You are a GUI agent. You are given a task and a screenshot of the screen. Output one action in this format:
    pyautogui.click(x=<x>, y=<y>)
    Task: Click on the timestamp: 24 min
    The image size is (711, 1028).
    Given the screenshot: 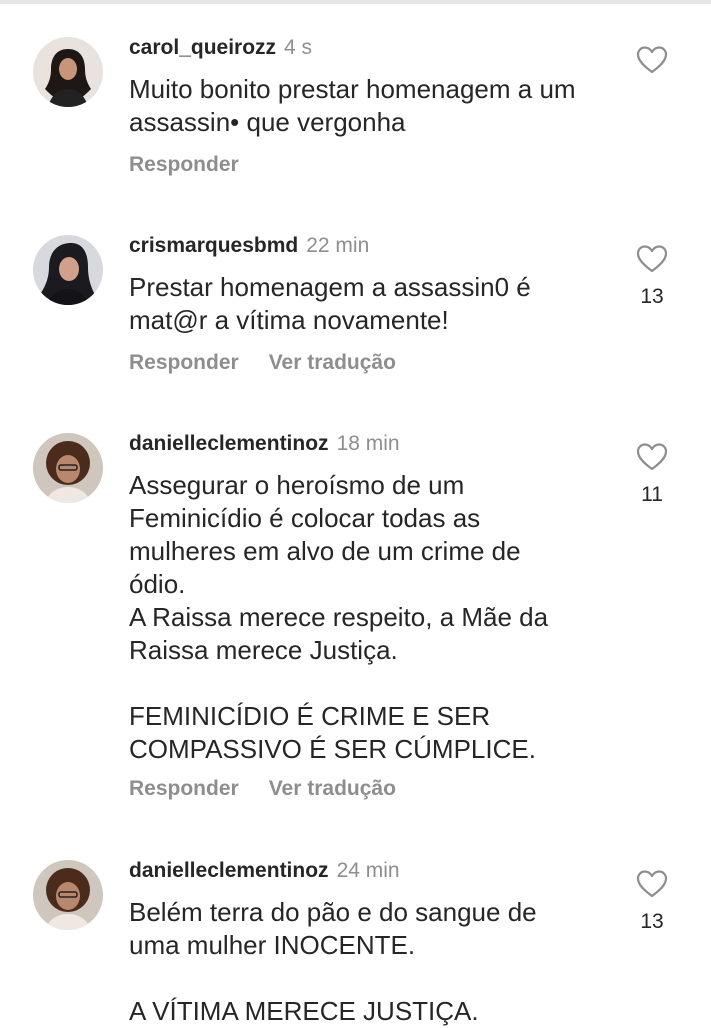 What is the action you would take?
    pyautogui.click(x=368, y=870)
    